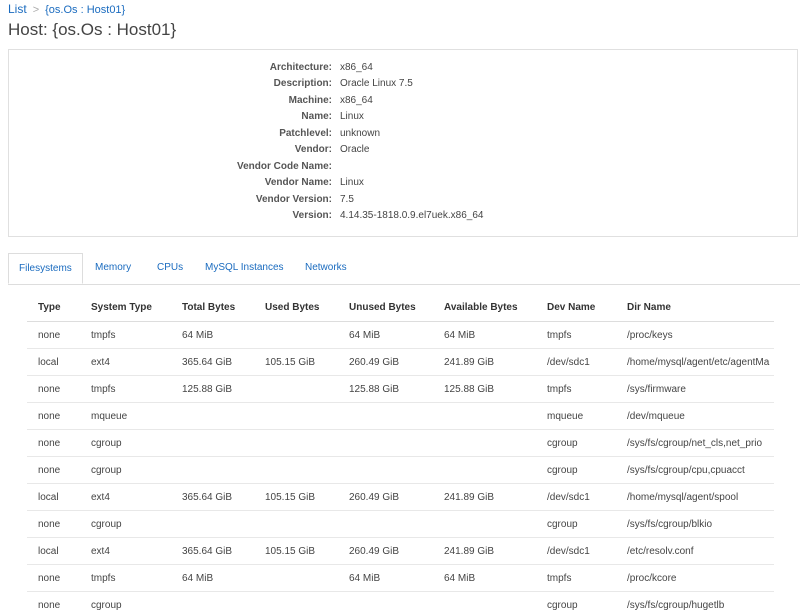 This screenshot has width=800, height=615. Describe the element at coordinates (695, 470) in the screenshot. I see `dir-name-cell: /sys/fs/cgroup/cpu,cpuacct` at that location.